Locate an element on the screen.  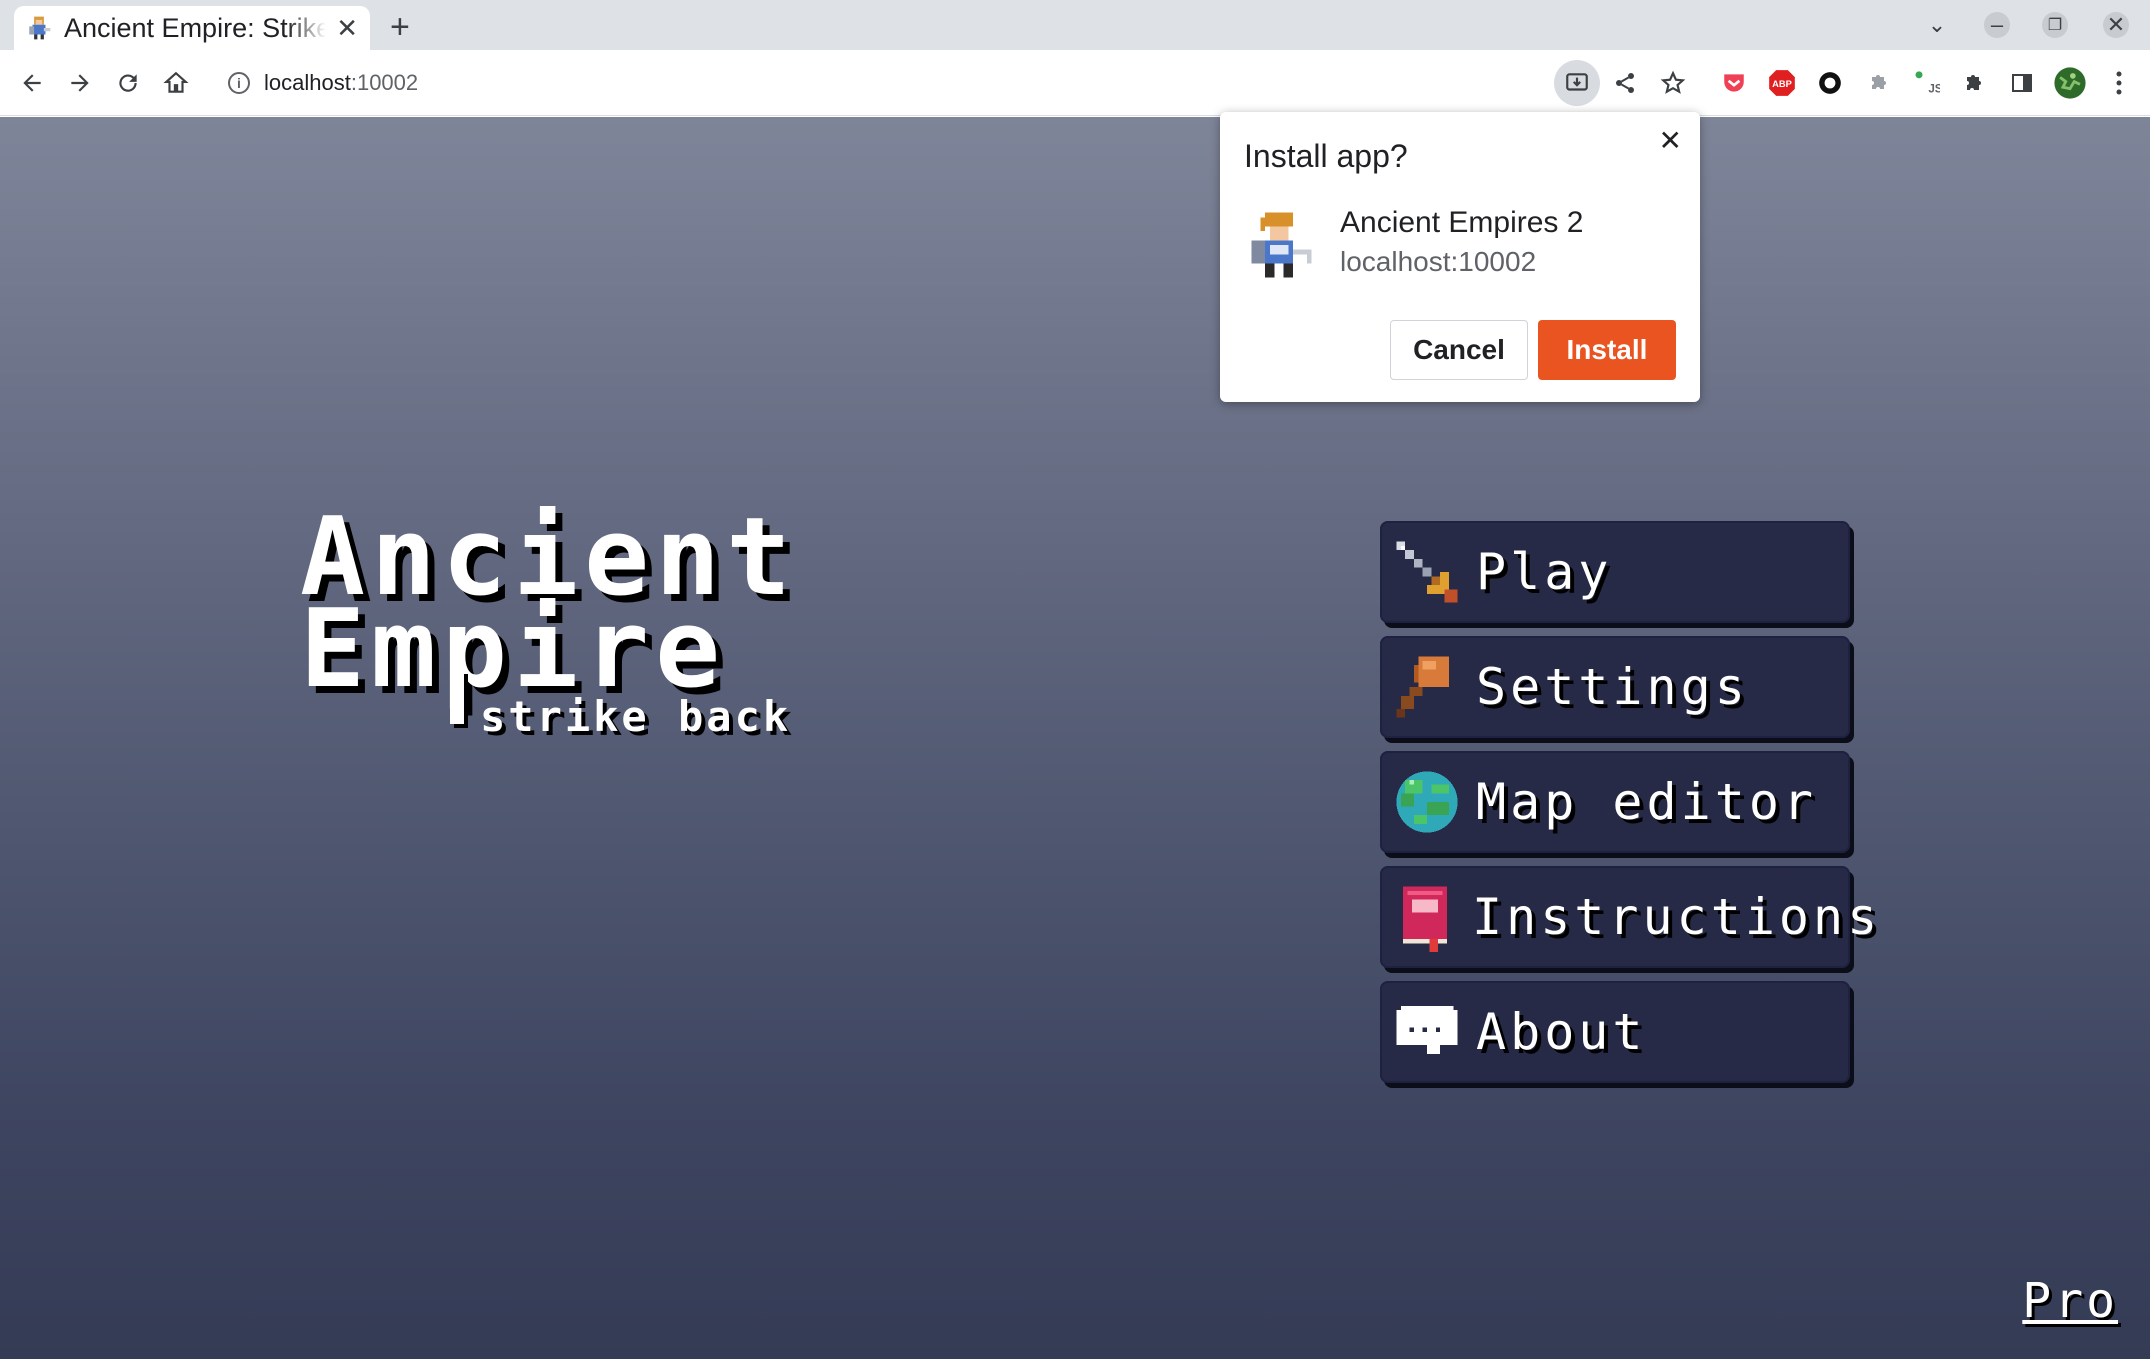
forward-icon is located at coordinates (80, 83).